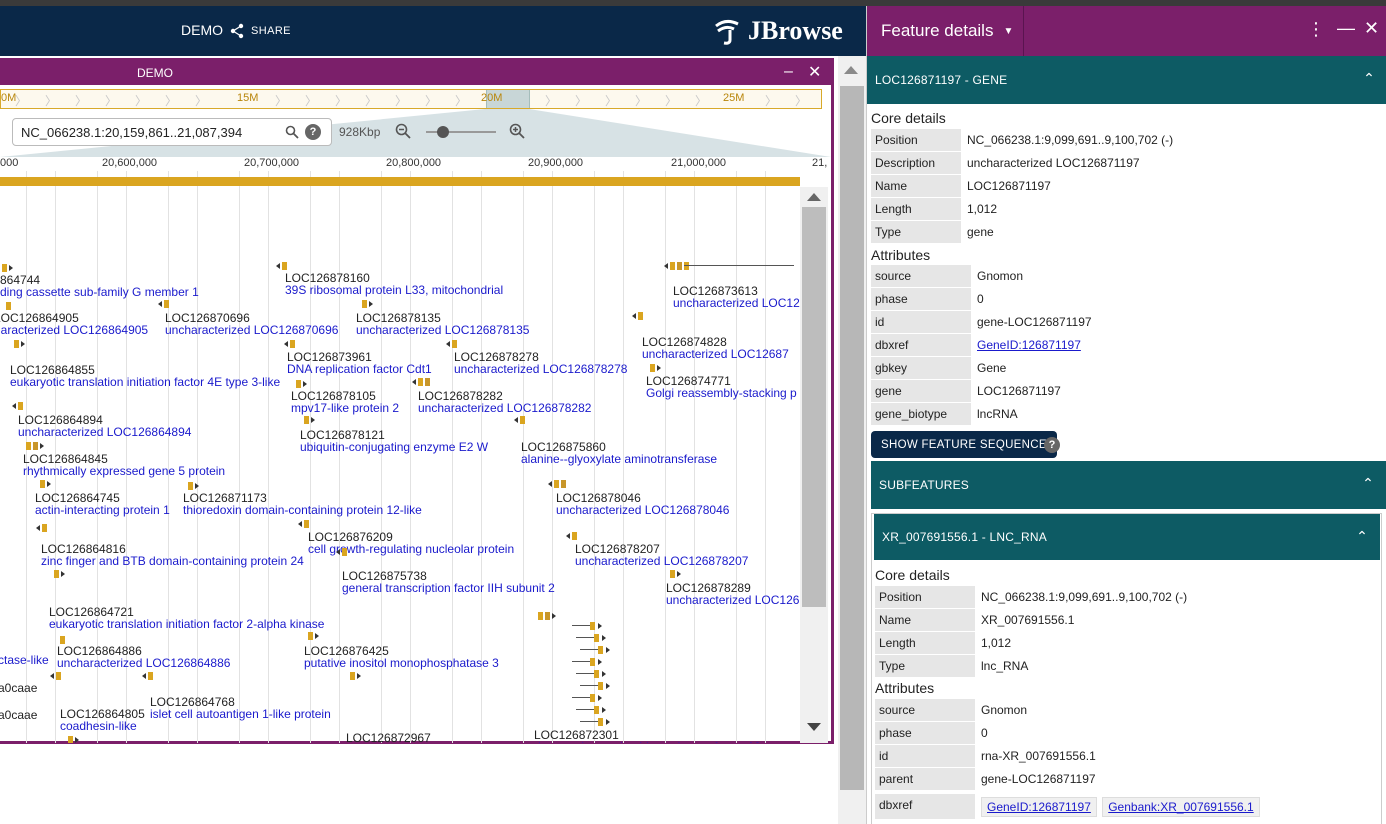  I want to click on zoom-out-icon, so click(403, 131).